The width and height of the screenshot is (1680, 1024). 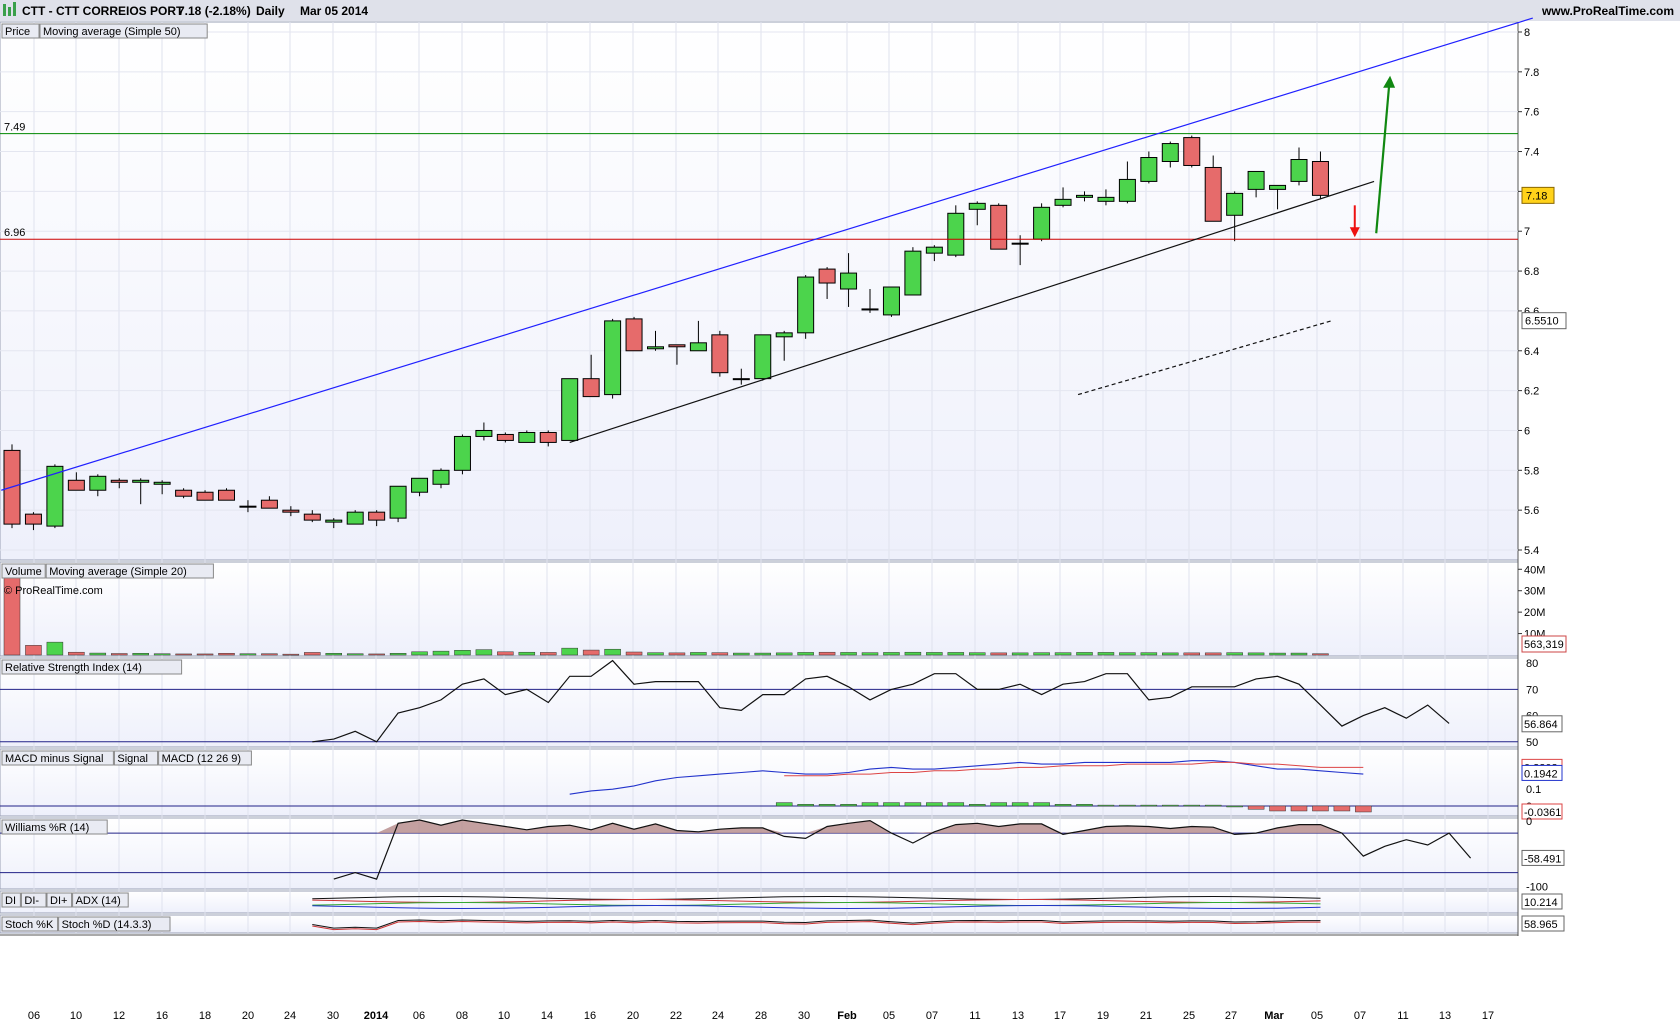 I want to click on x-tick-label: 2014, so click(x=376, y=1016).